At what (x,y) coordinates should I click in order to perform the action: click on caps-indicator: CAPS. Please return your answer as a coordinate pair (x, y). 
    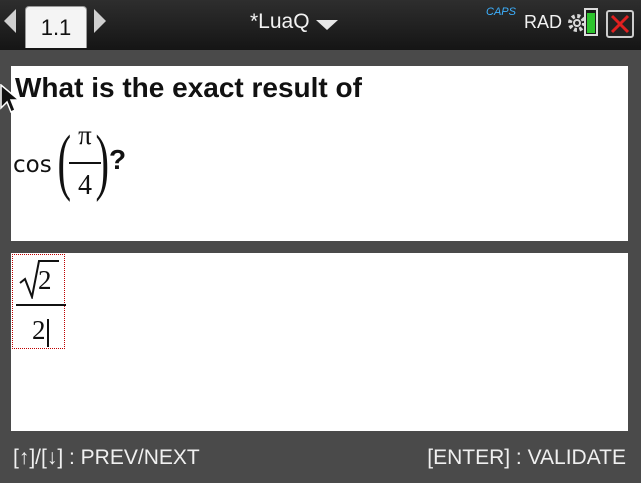
    Looking at the image, I should click on (501, 12).